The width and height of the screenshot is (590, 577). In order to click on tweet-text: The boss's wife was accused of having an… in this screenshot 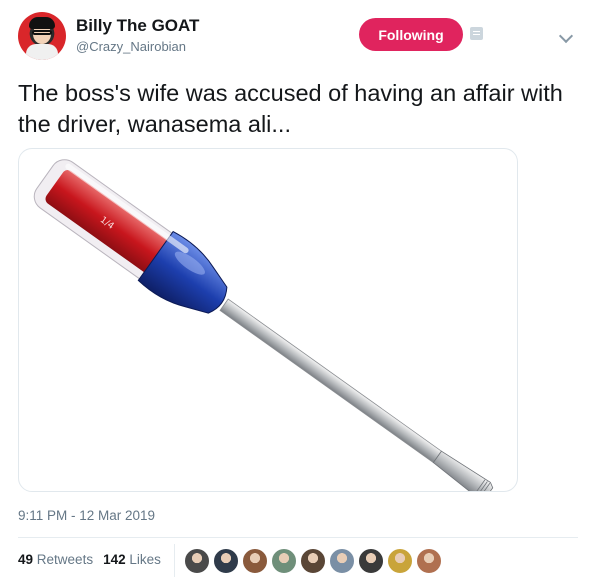, I will do `click(290, 108)`.